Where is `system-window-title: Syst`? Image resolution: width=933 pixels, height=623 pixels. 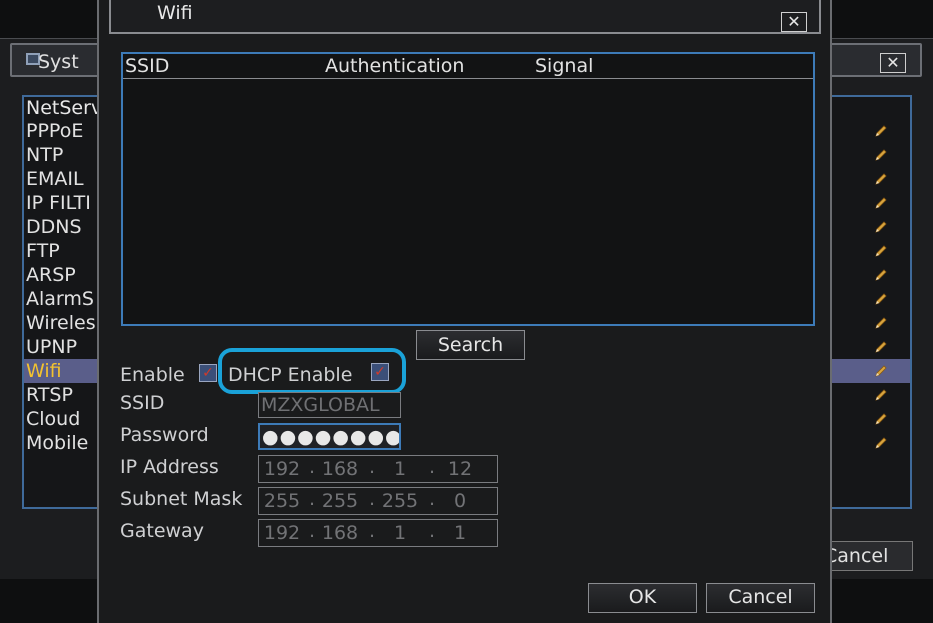
system-window-title: Syst is located at coordinates (58, 62).